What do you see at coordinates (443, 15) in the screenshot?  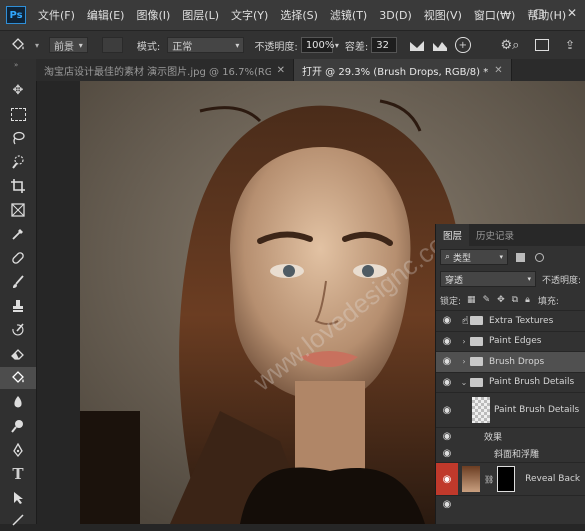 I see `menu-view: 视图(V)` at bounding box center [443, 15].